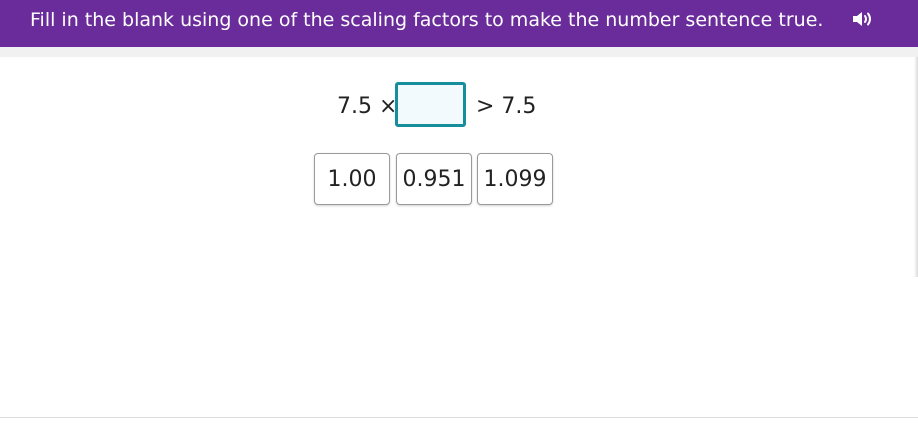 The height and width of the screenshot is (424, 918). I want to click on speaker-icon, so click(863, 19).